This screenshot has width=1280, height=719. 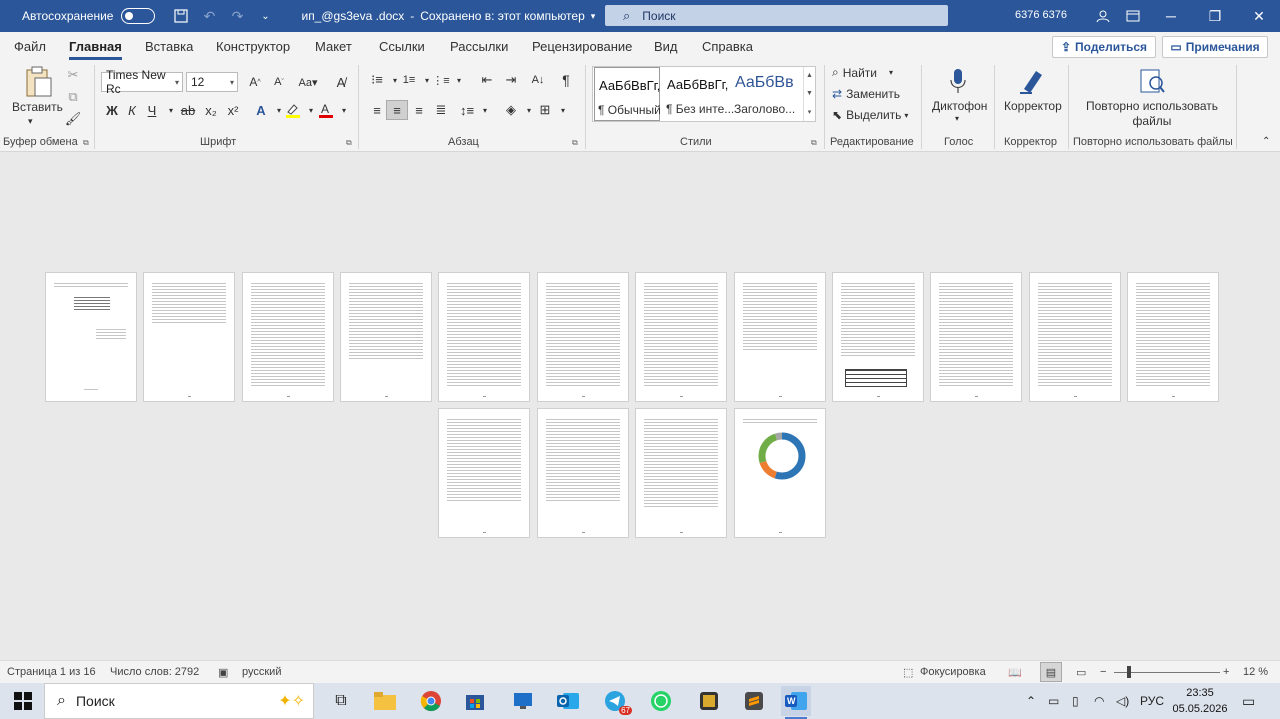 What do you see at coordinates (377, 110) in the screenshot?
I see `align-left-icon: ≡` at bounding box center [377, 110].